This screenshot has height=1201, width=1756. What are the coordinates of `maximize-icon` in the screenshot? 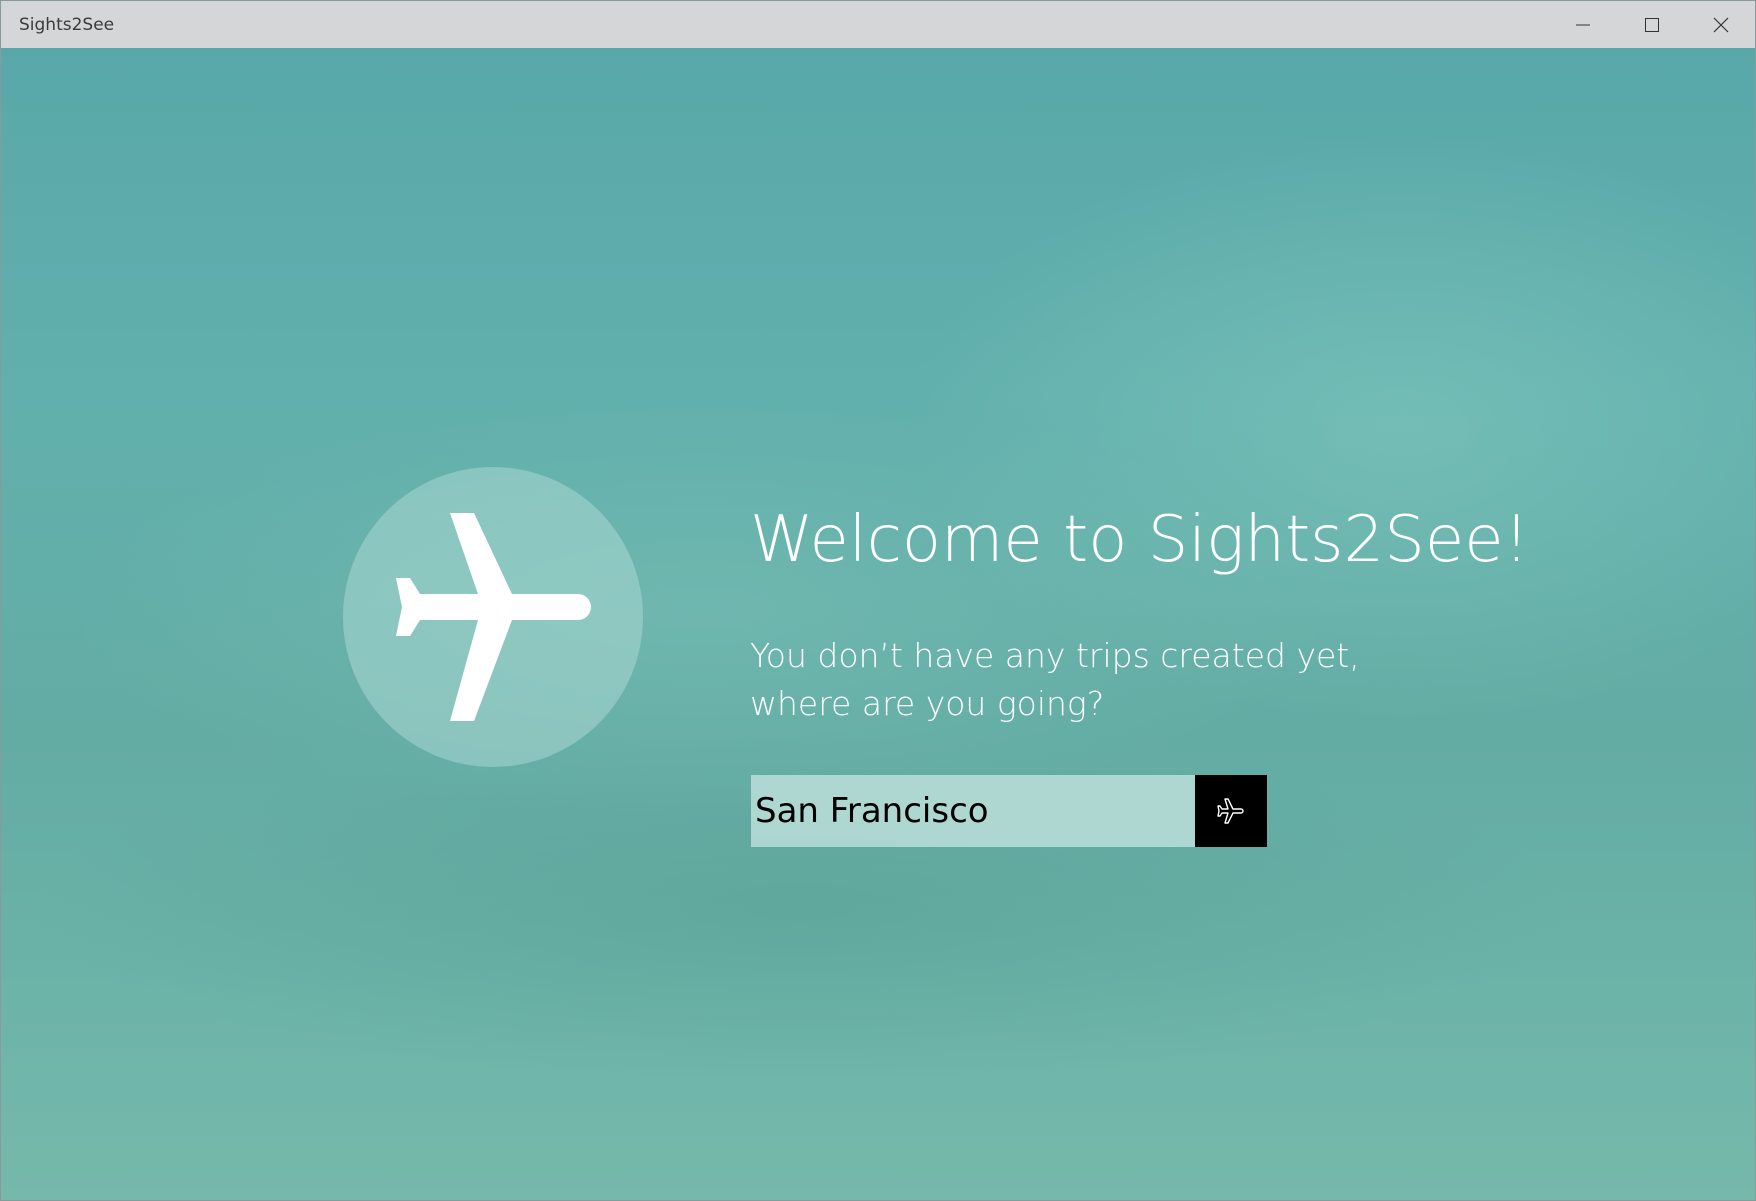 It's located at (1651, 24).